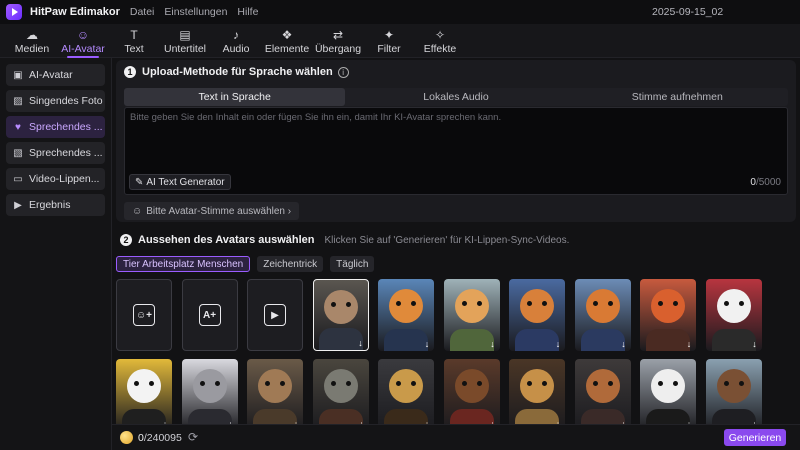 Image resolution: width=800 pixels, height=450 pixels. I want to click on toolbar-tab-label: Elemente, so click(287, 48).